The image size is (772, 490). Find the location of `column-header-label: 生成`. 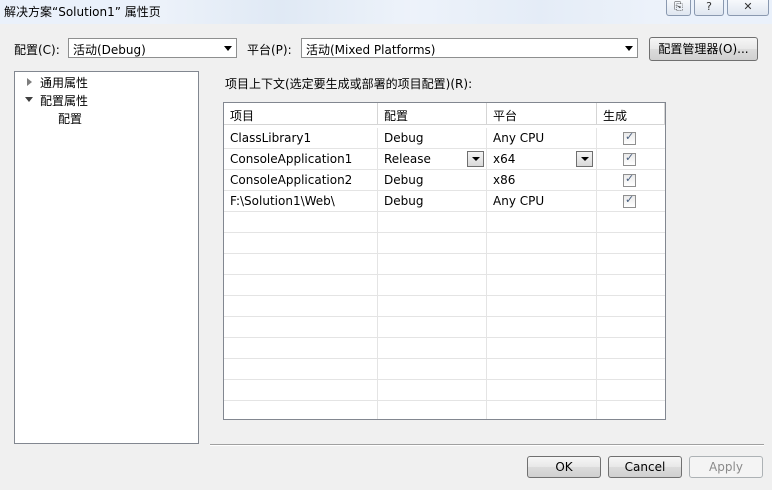

column-header-label: 生成 is located at coordinates (615, 116).